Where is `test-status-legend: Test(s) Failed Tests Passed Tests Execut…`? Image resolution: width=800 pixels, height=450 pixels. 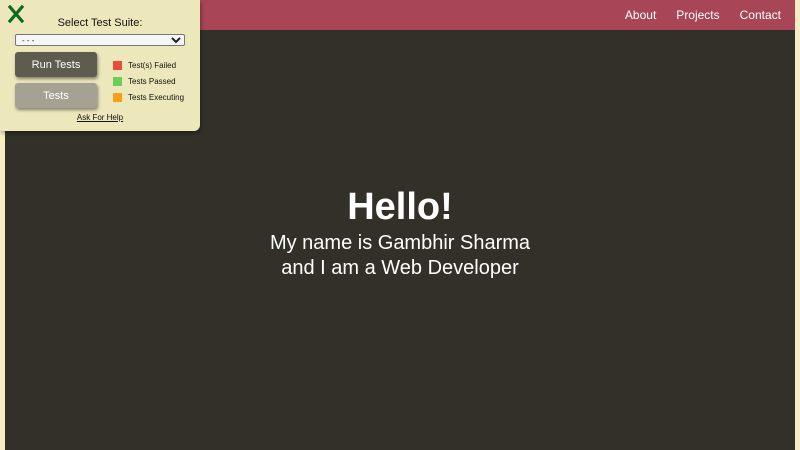
test-status-legend: Test(s) Failed Tests Passed Tests Execut… is located at coordinates (148, 81).